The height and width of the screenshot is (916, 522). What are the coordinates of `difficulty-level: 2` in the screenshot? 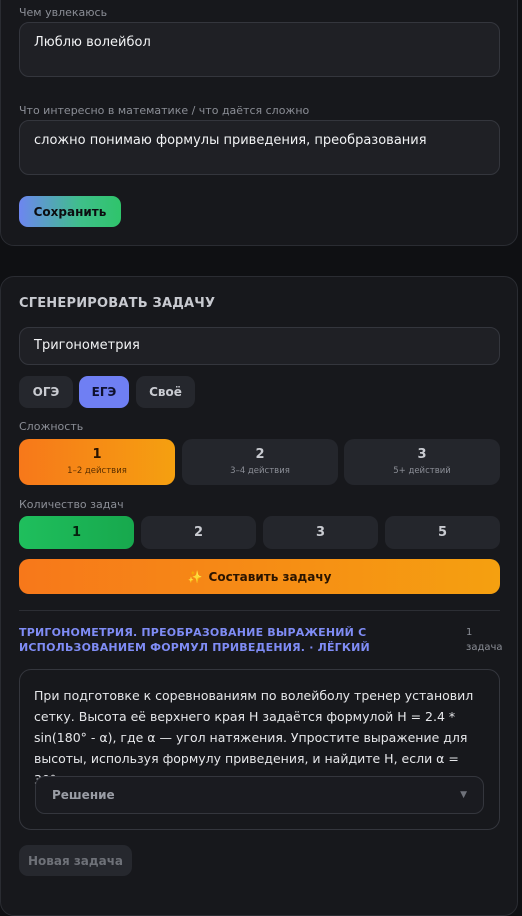 It's located at (260, 454).